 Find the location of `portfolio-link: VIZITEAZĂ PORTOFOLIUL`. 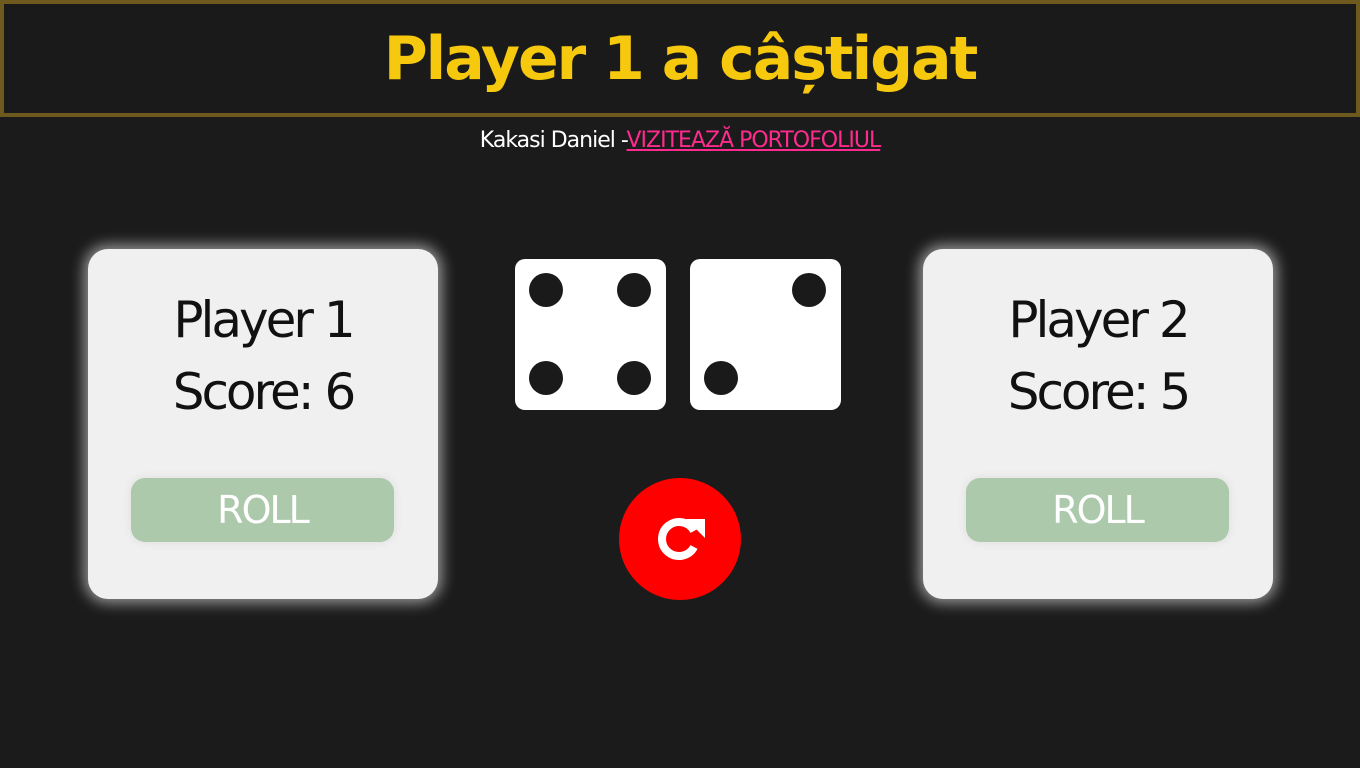

portfolio-link: VIZITEAZĂ PORTOFOLIUL is located at coordinates (754, 140).